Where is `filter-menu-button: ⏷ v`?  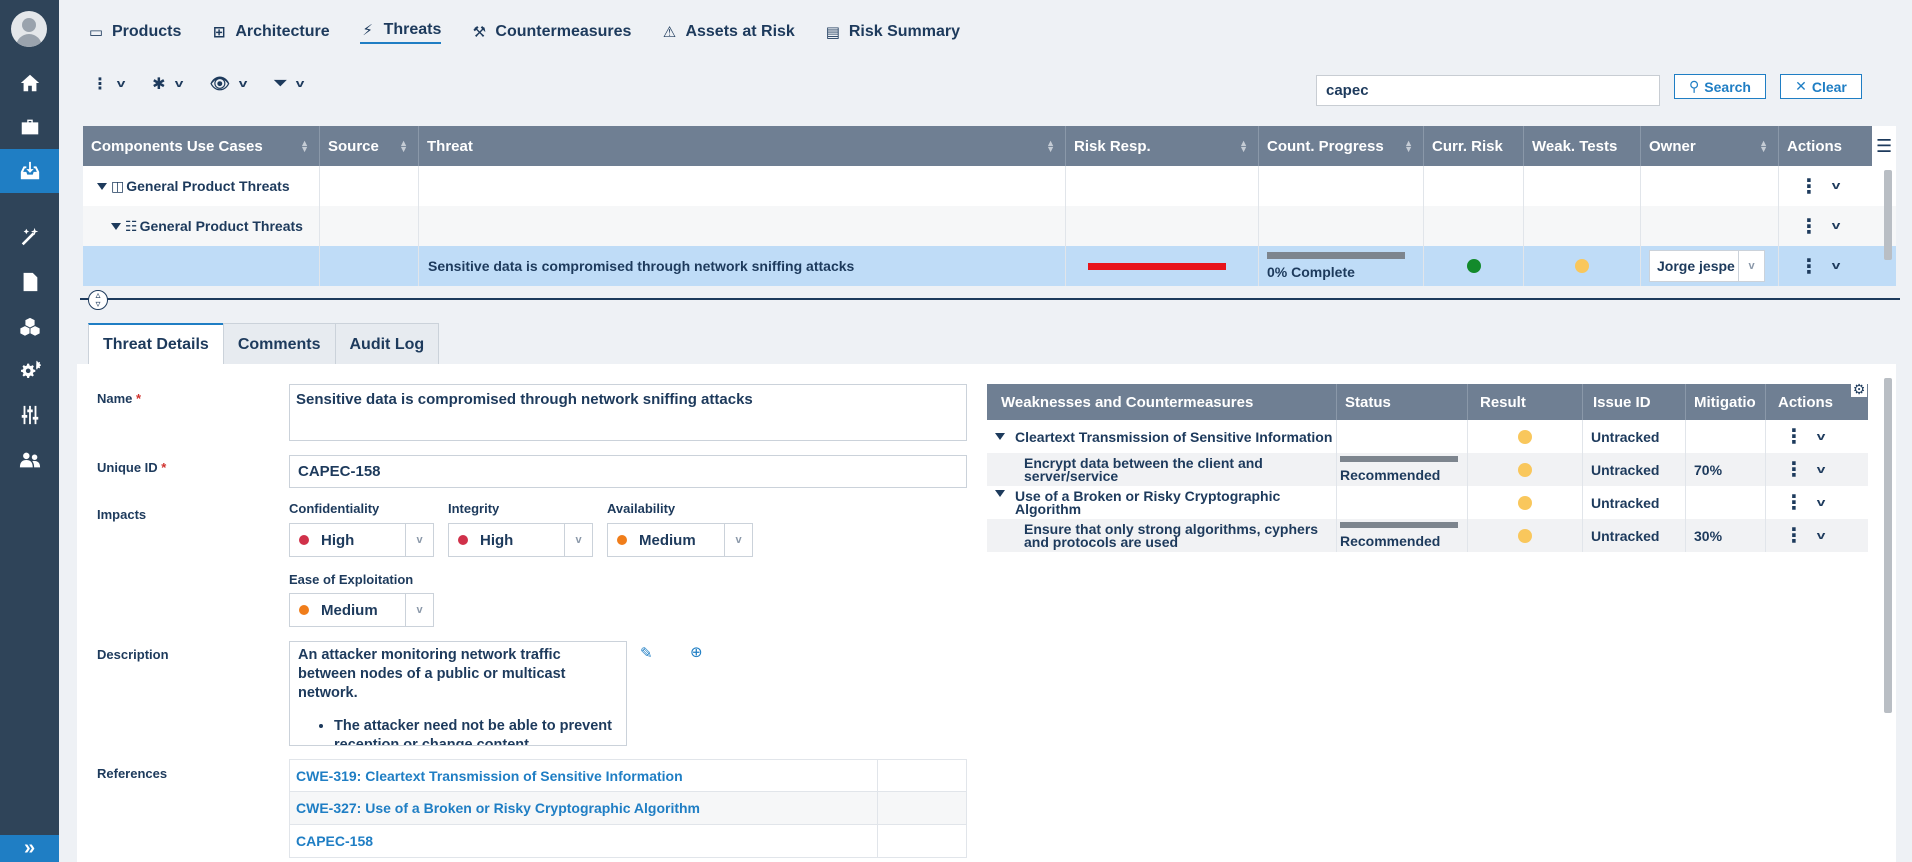 filter-menu-button: ⏷ v is located at coordinates (289, 84).